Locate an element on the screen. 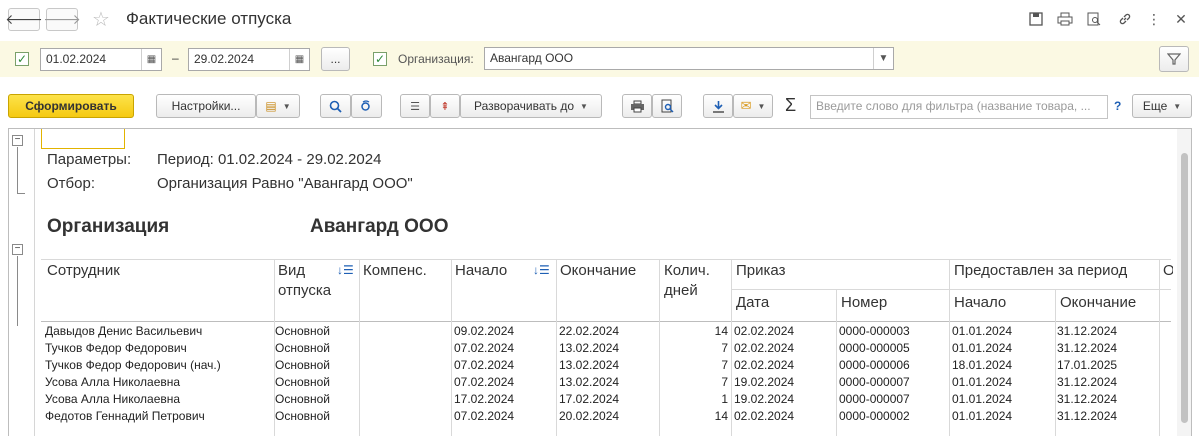 The width and height of the screenshot is (1199, 436). star-icon: ☆ is located at coordinates (101, 19).